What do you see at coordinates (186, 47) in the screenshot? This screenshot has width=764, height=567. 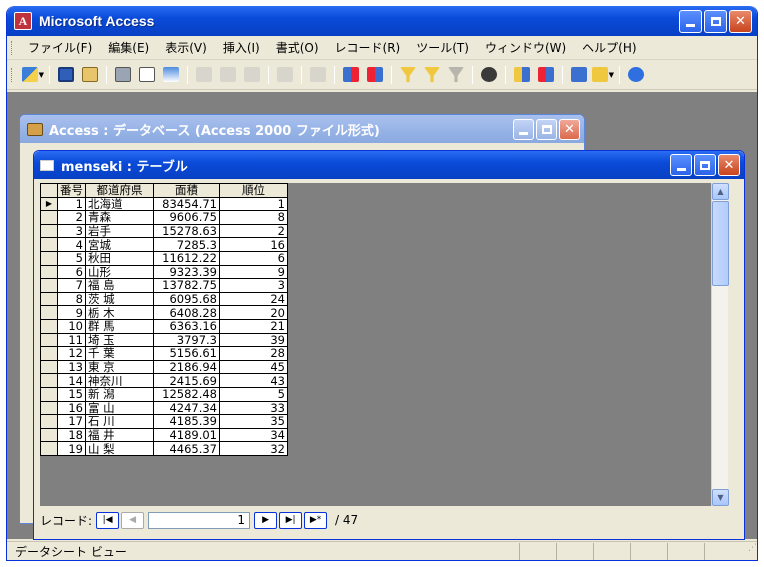 I see `menu-view: 表示(V)` at bounding box center [186, 47].